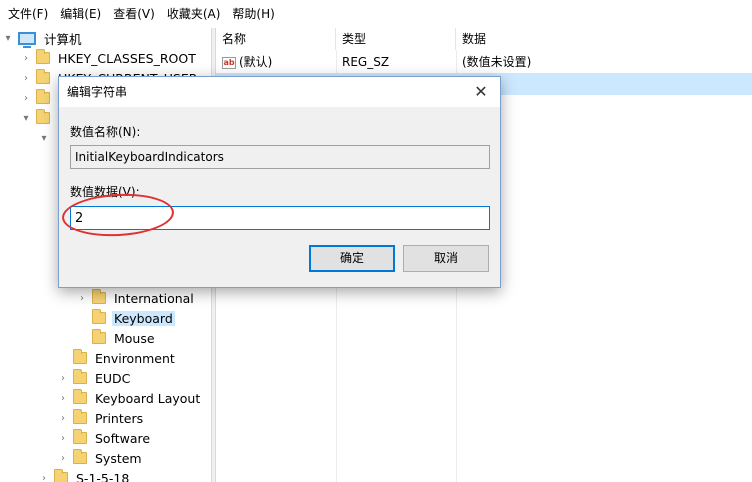 This screenshot has height=482, width=752. What do you see at coordinates (113, 378) in the screenshot?
I see `tree-item-label: EUDC` at bounding box center [113, 378].